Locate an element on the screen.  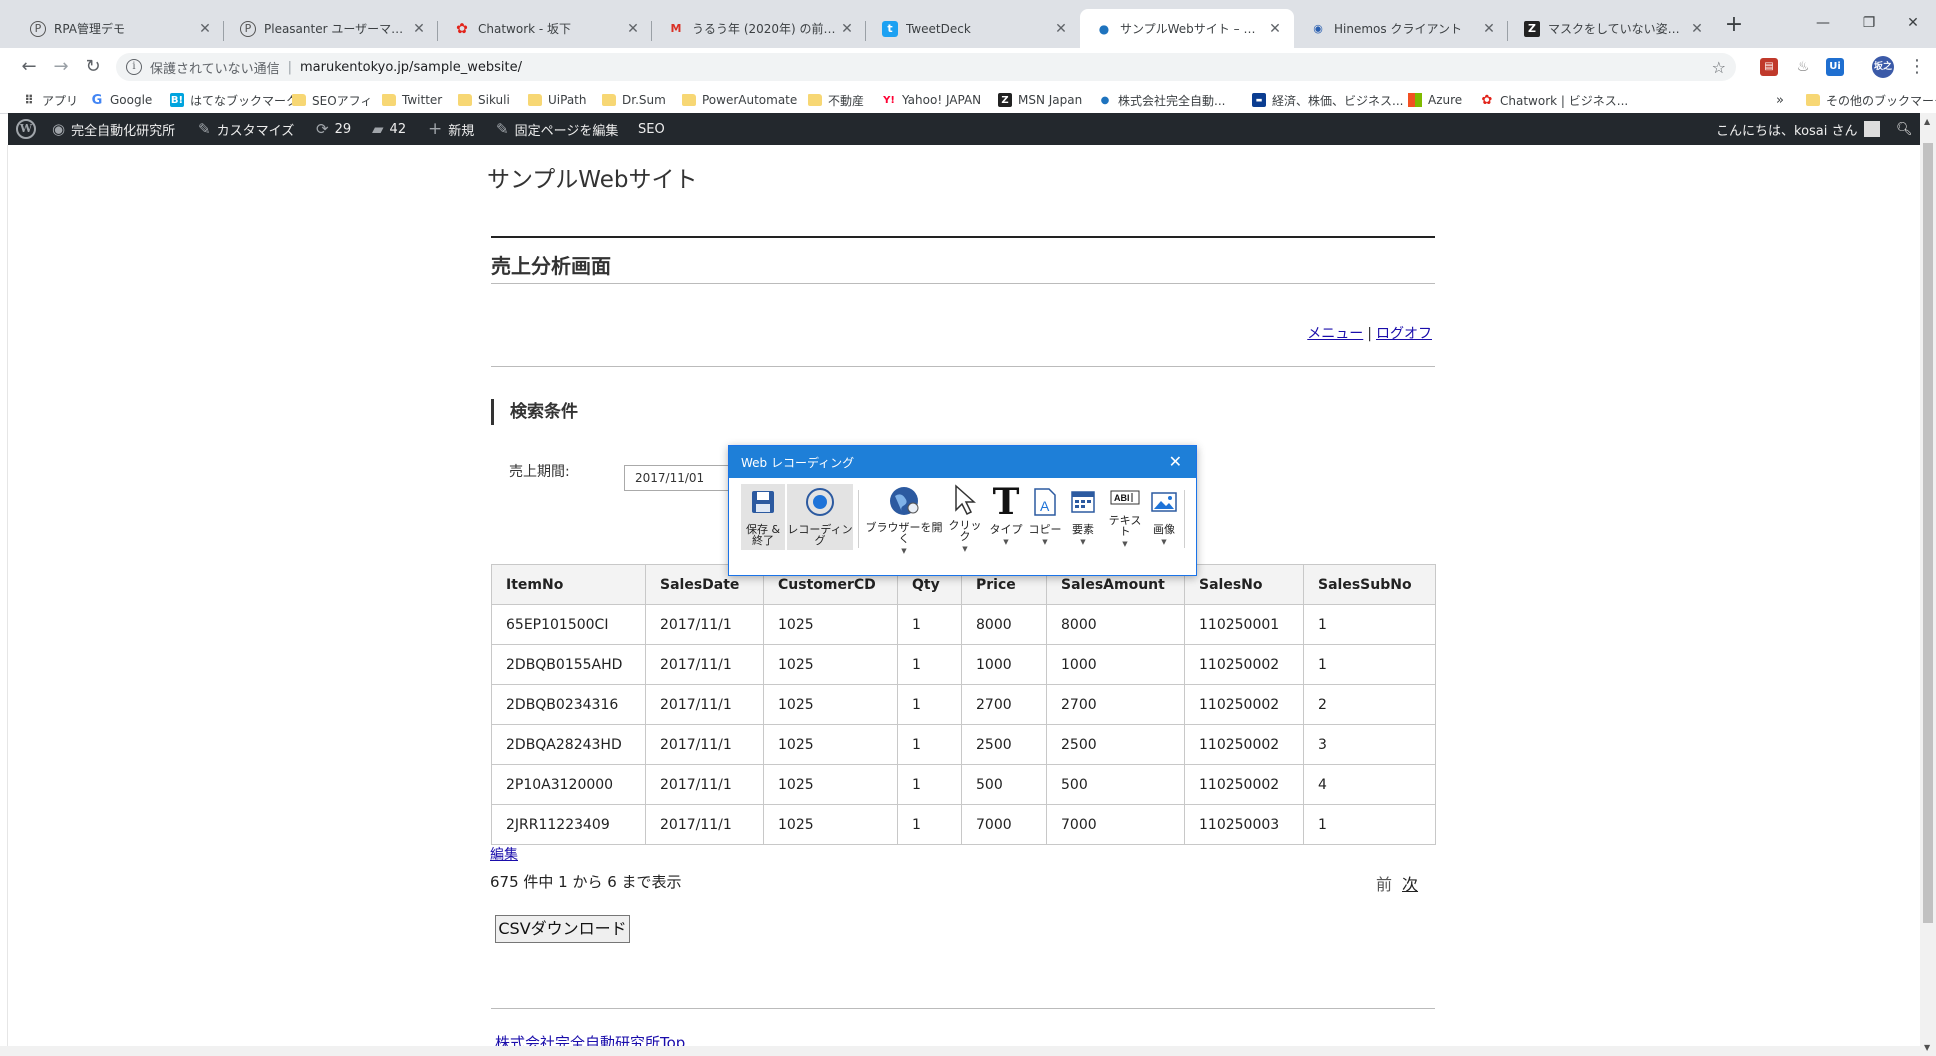
table-cell: 65EP101500CI is located at coordinates (568, 624).